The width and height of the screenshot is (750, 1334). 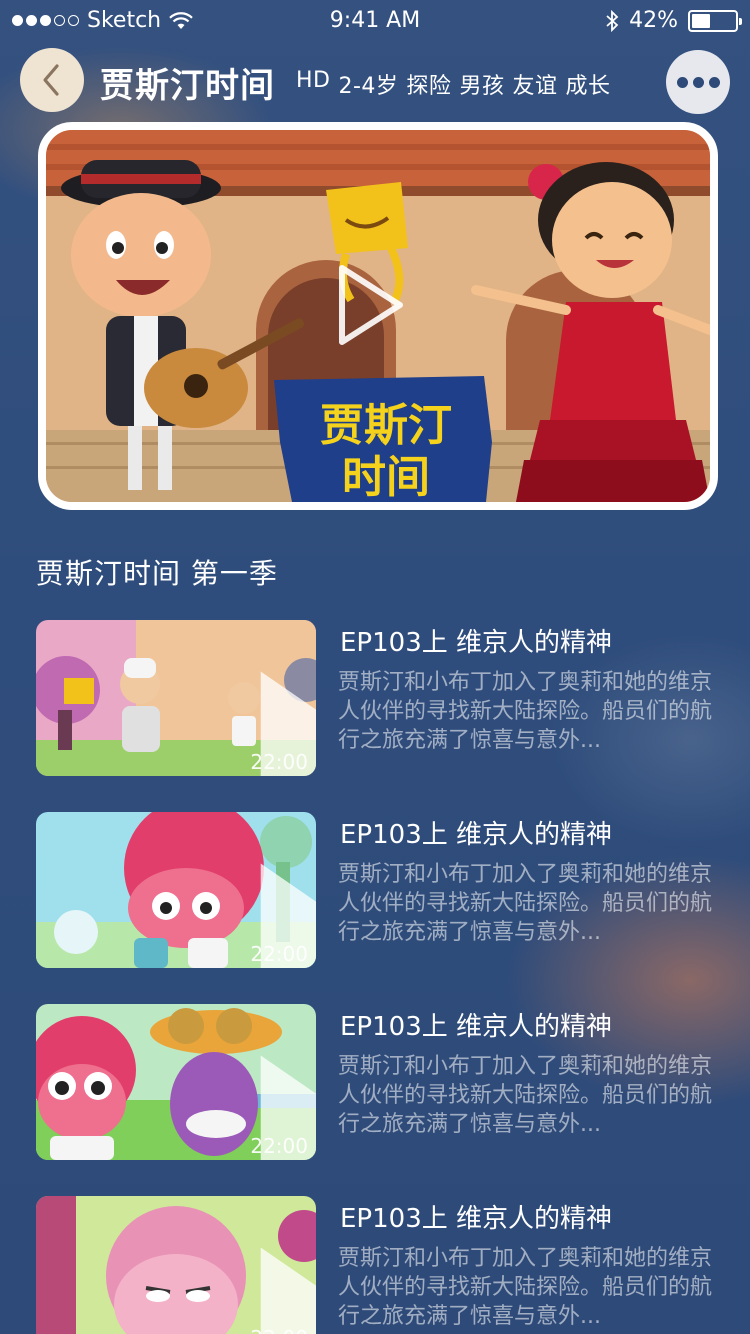 I want to click on tag-friendship: 友谊, so click(x=535, y=86).